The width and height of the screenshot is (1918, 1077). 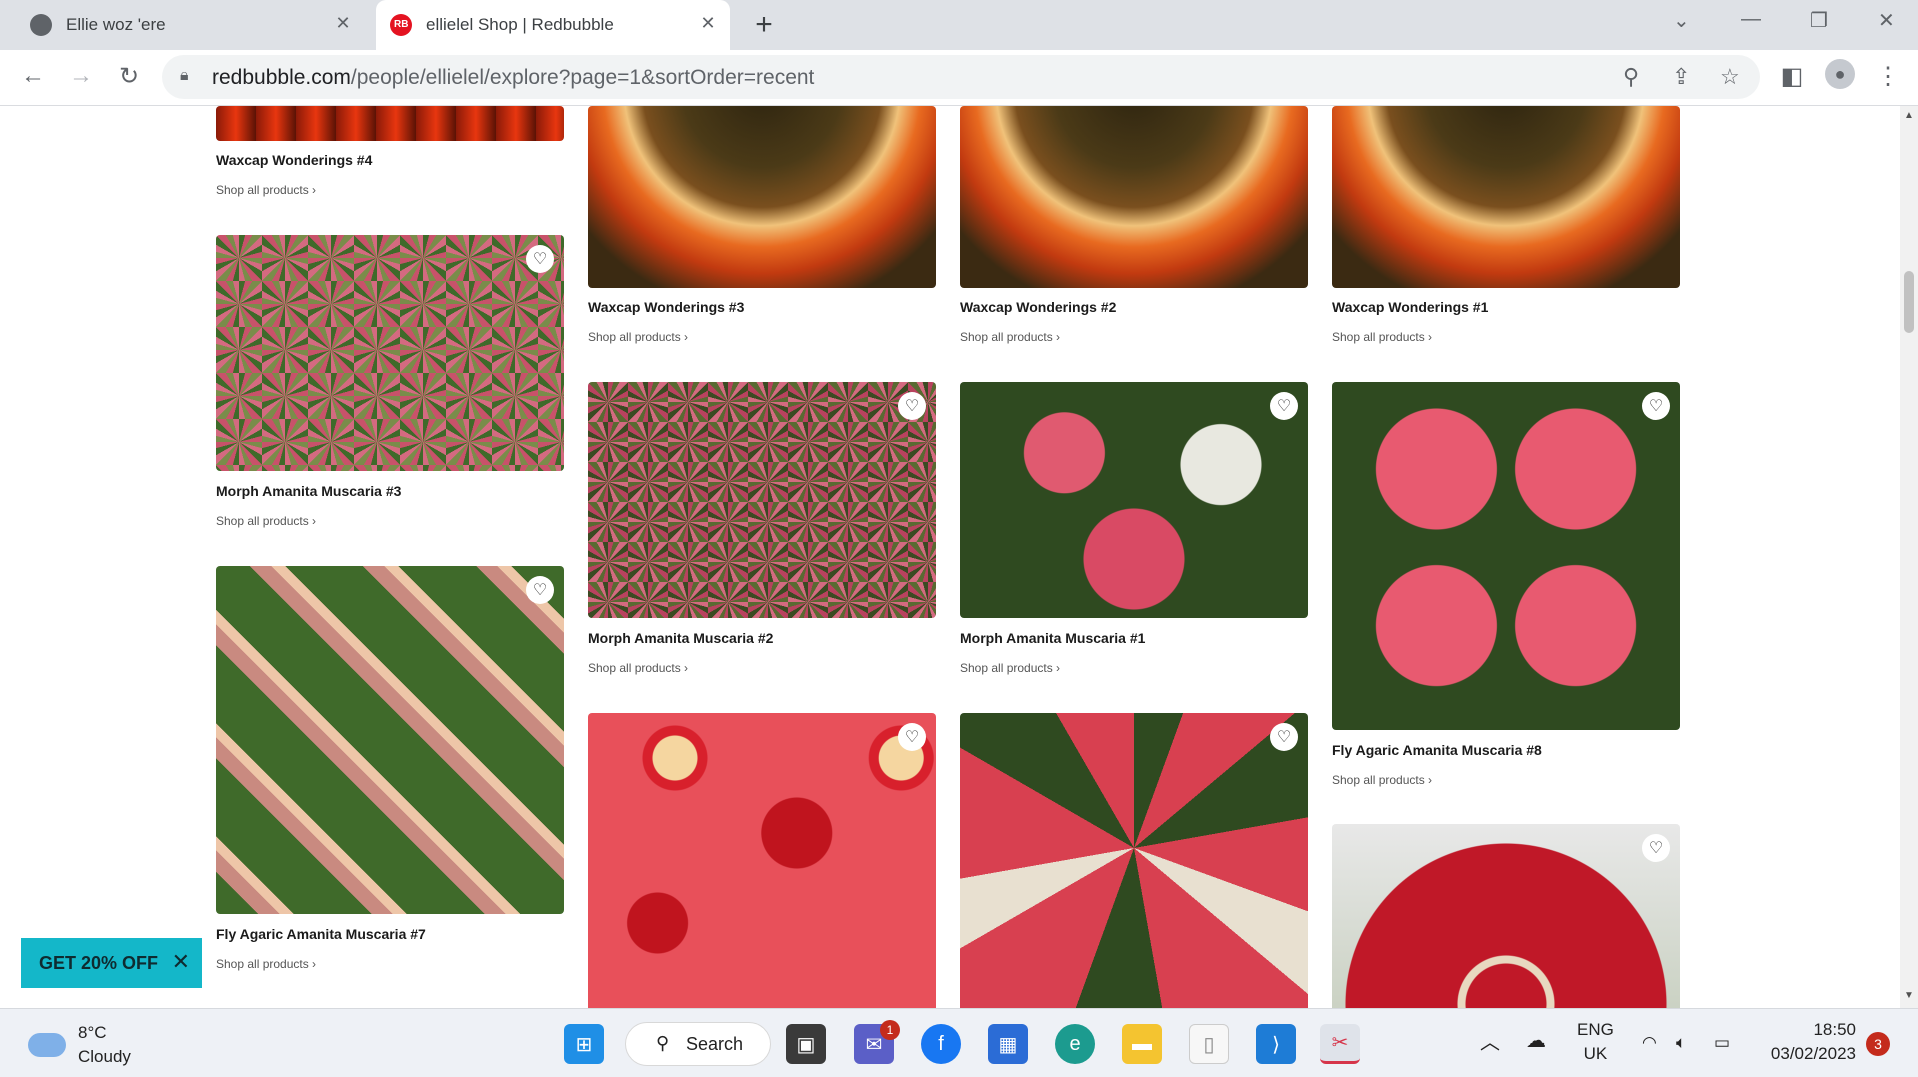 What do you see at coordinates (401, 25) in the screenshot?
I see `redbubble-logo-icon` at bounding box center [401, 25].